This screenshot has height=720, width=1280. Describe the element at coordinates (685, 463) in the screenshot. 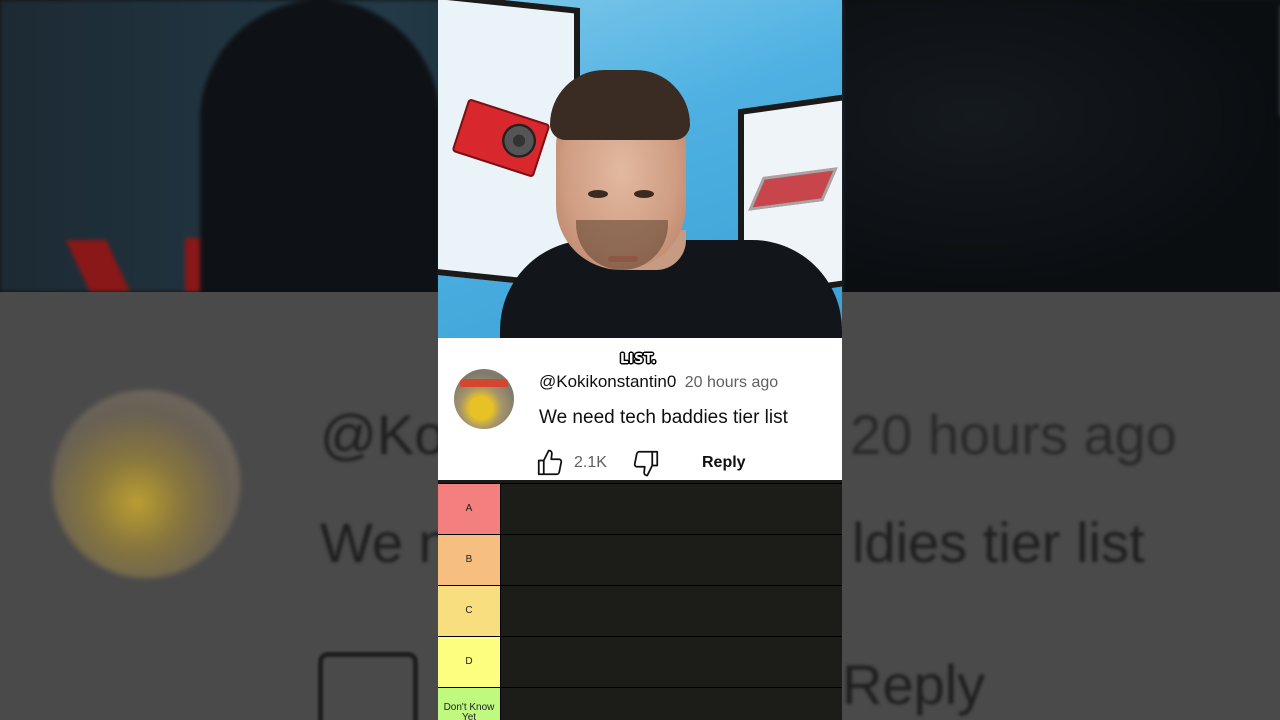

I see `comment-actions: 2.1K Reply` at that location.